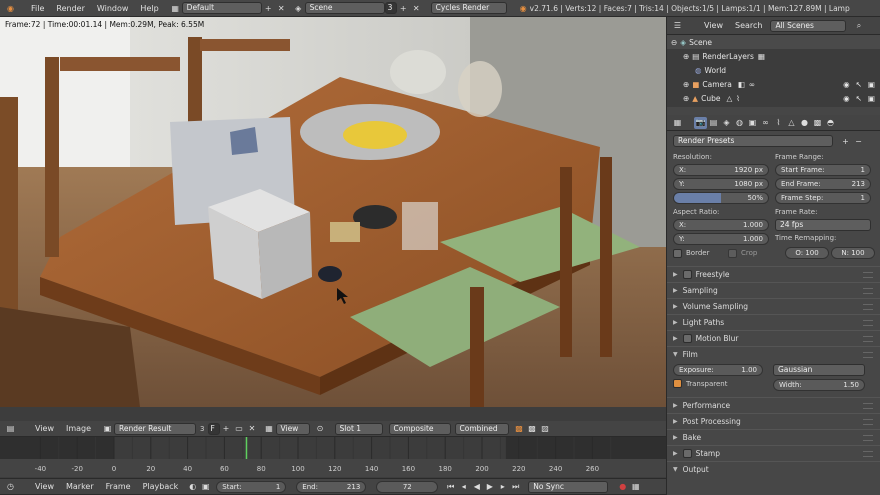 This screenshot has width=880, height=495. Describe the element at coordinates (713, 123) in the screenshot. I see `render-layers-tab-icon: ▤` at that location.